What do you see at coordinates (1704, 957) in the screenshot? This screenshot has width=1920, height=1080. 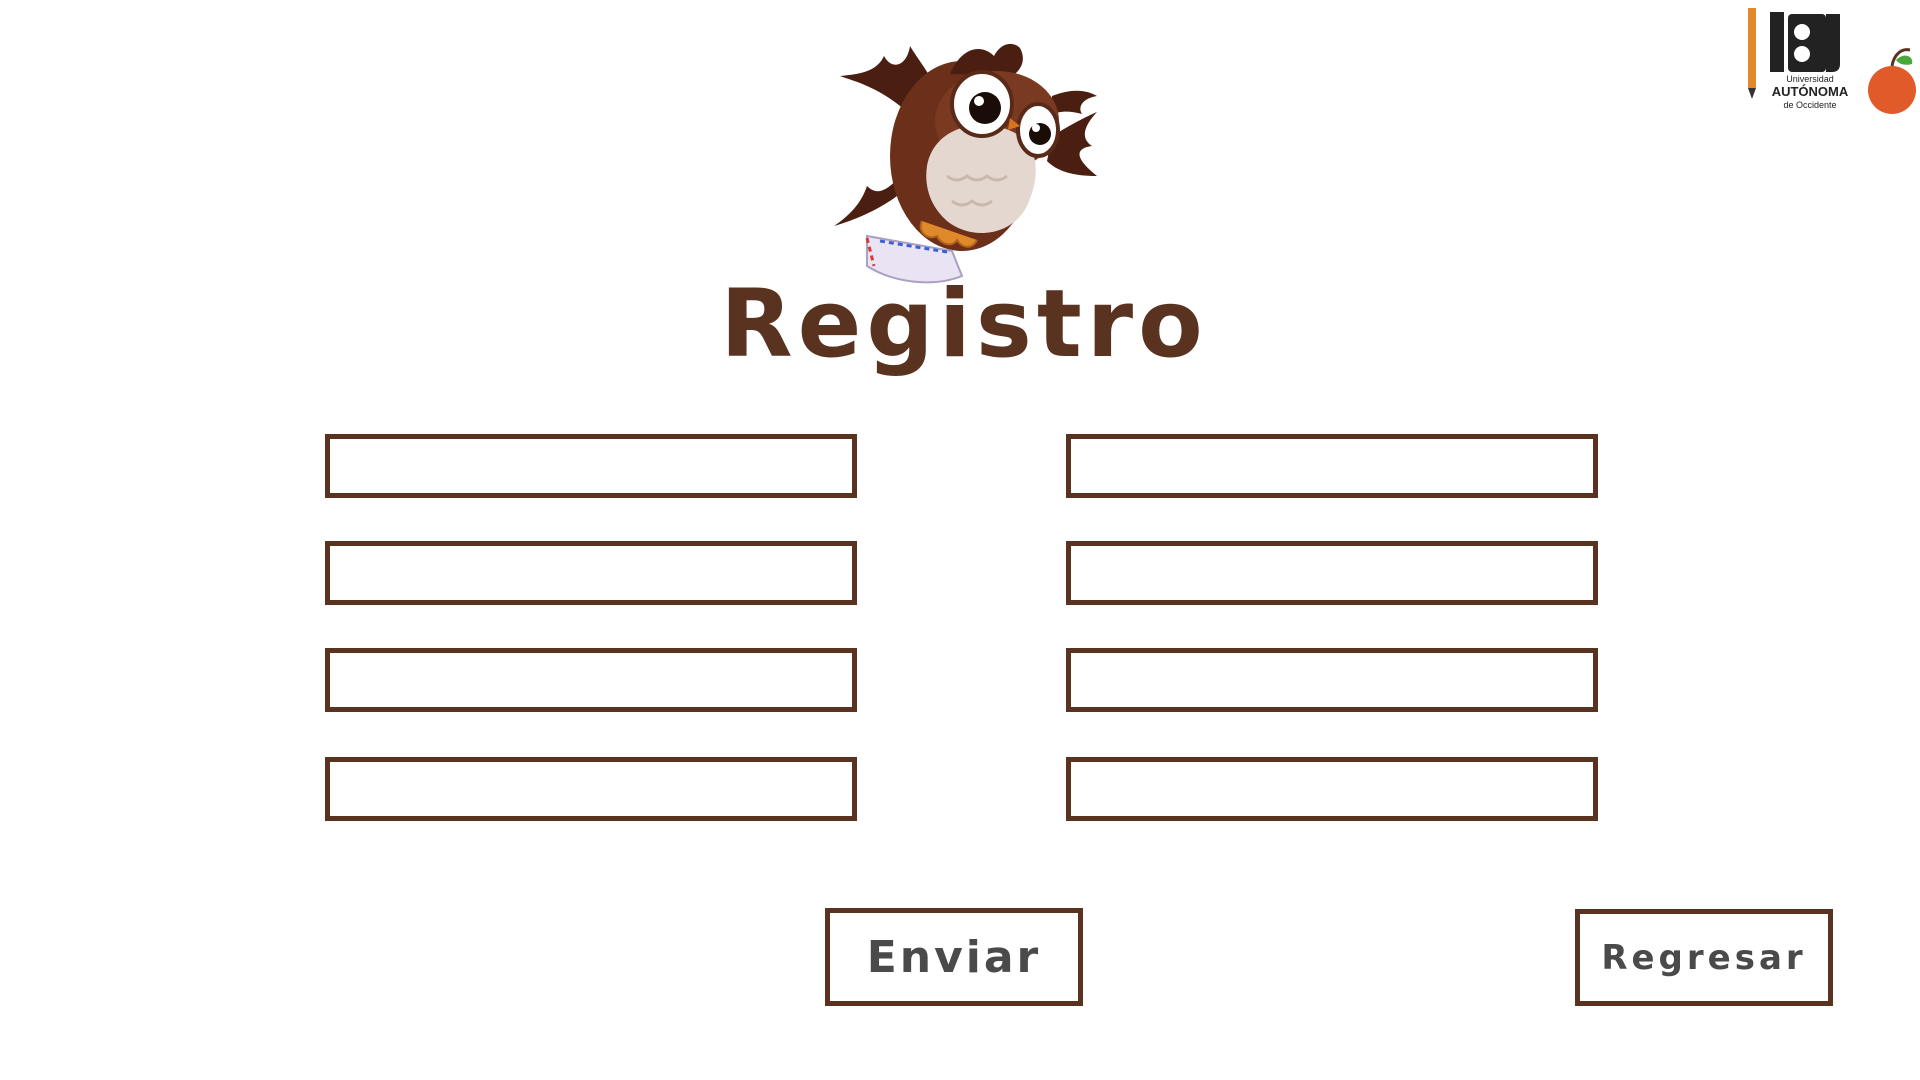 I see `back-button: Regresar` at bounding box center [1704, 957].